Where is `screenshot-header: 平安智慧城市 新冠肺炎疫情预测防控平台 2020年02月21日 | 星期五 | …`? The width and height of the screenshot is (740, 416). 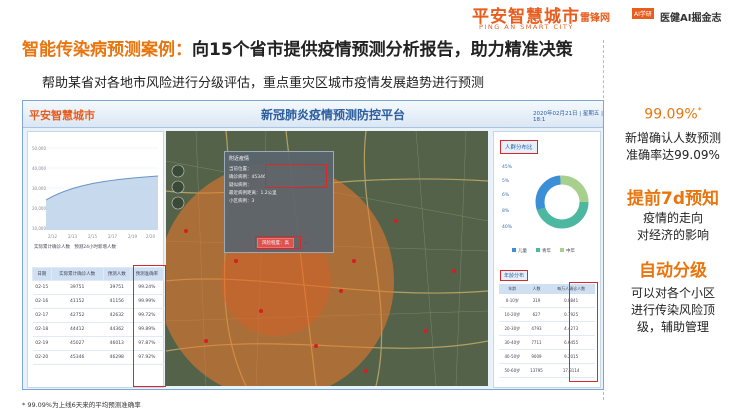
screenshot-header: 平安智慧城市 新冠肺炎疫情预测防控平台 2020年02月21日 | 星期五 | … is located at coordinates (313, 114).